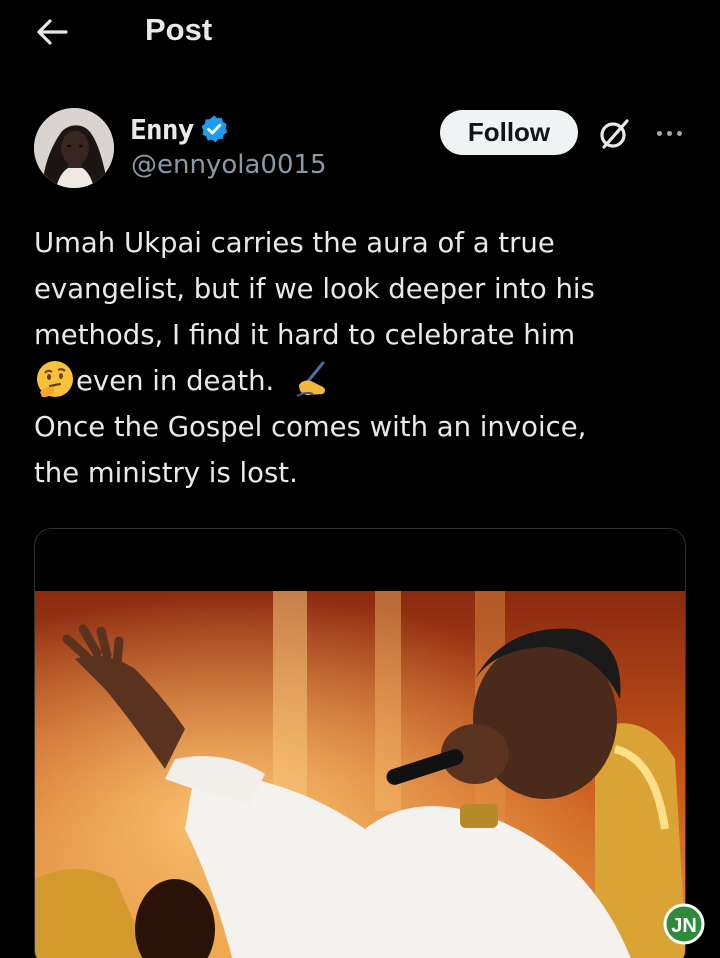  I want to click on avatar, so click(74, 148).